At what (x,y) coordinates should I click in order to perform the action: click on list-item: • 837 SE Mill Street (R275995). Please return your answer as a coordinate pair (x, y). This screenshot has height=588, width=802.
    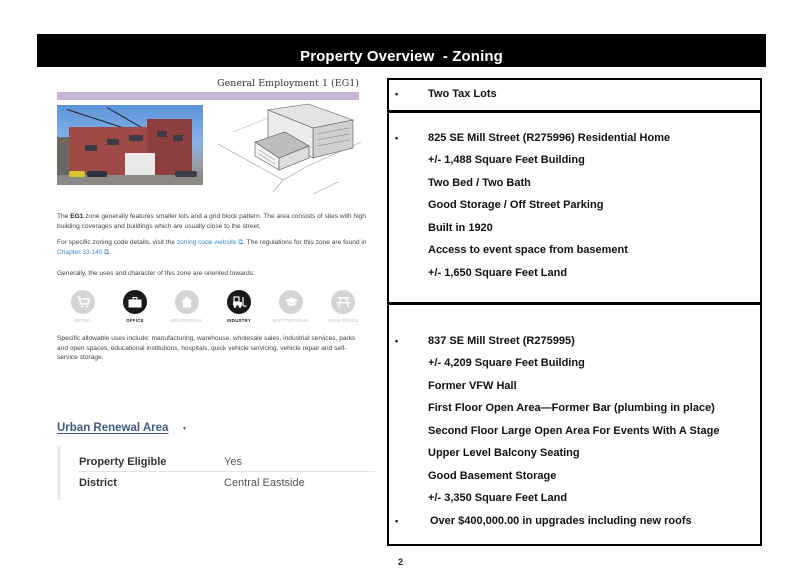
    Looking at the image, I should click on (574, 341).